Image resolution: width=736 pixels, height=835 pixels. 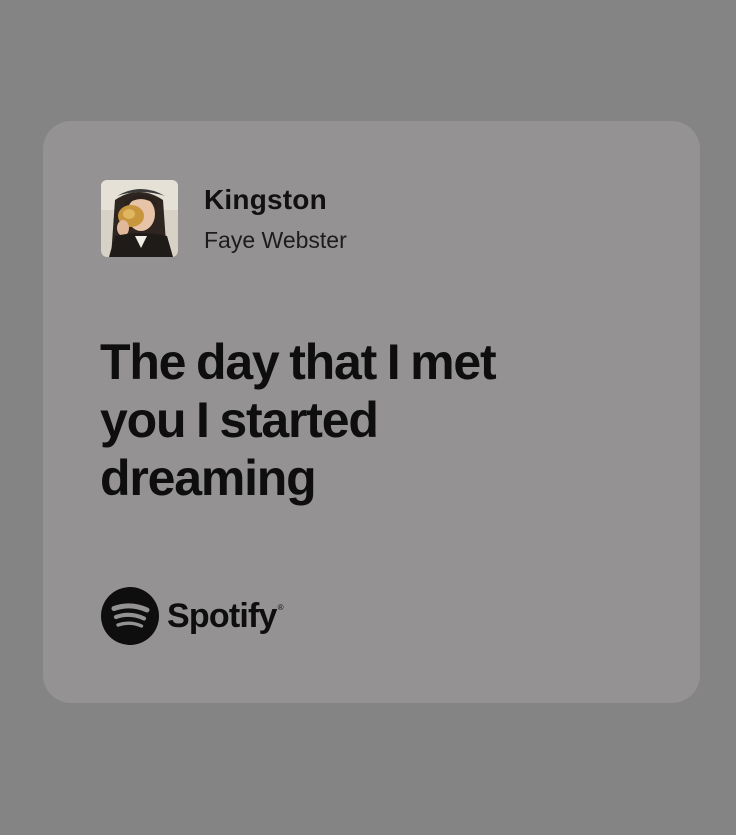 What do you see at coordinates (222, 615) in the screenshot?
I see `brand-name: Spotify` at bounding box center [222, 615].